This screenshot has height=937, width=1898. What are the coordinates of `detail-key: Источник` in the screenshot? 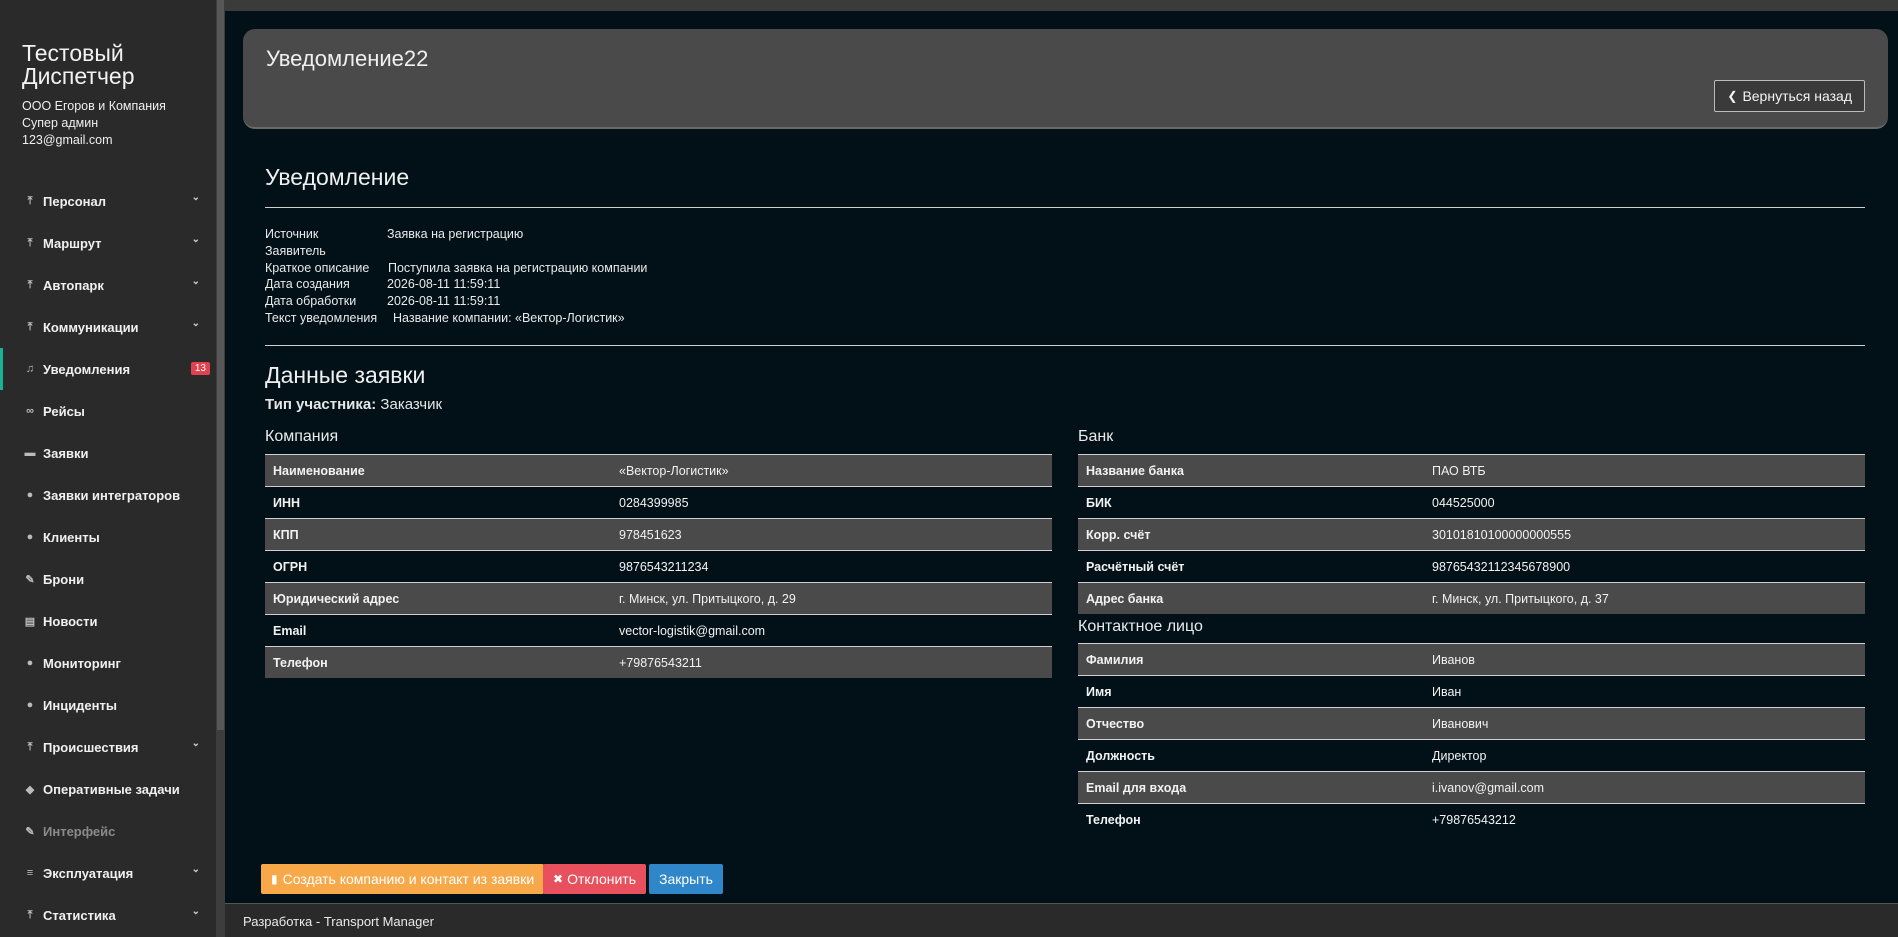 It's located at (292, 234).